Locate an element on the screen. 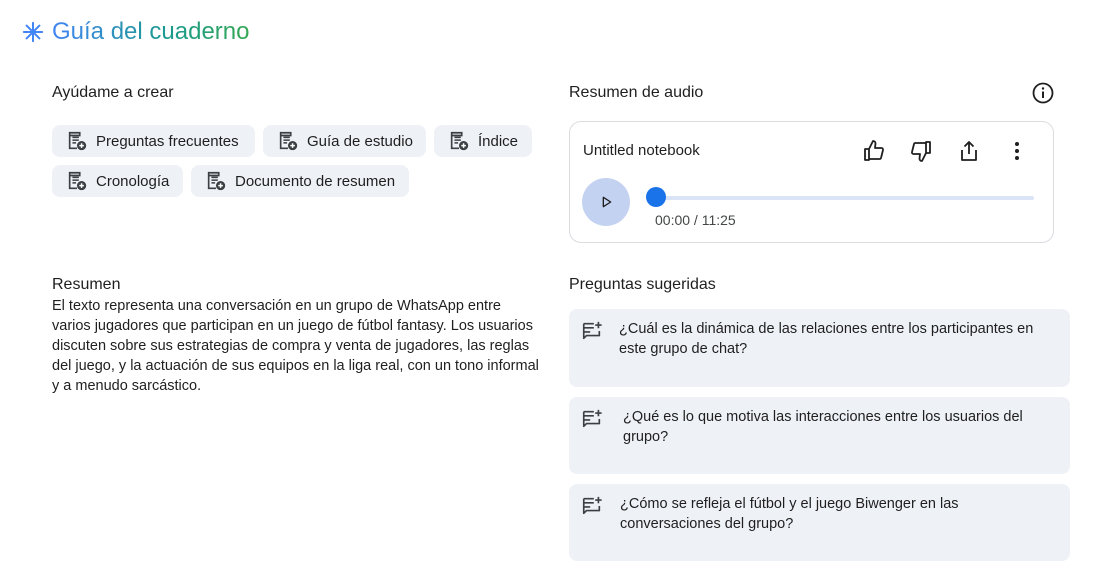 This screenshot has width=1108, height=580. share-button is located at coordinates (969, 151).